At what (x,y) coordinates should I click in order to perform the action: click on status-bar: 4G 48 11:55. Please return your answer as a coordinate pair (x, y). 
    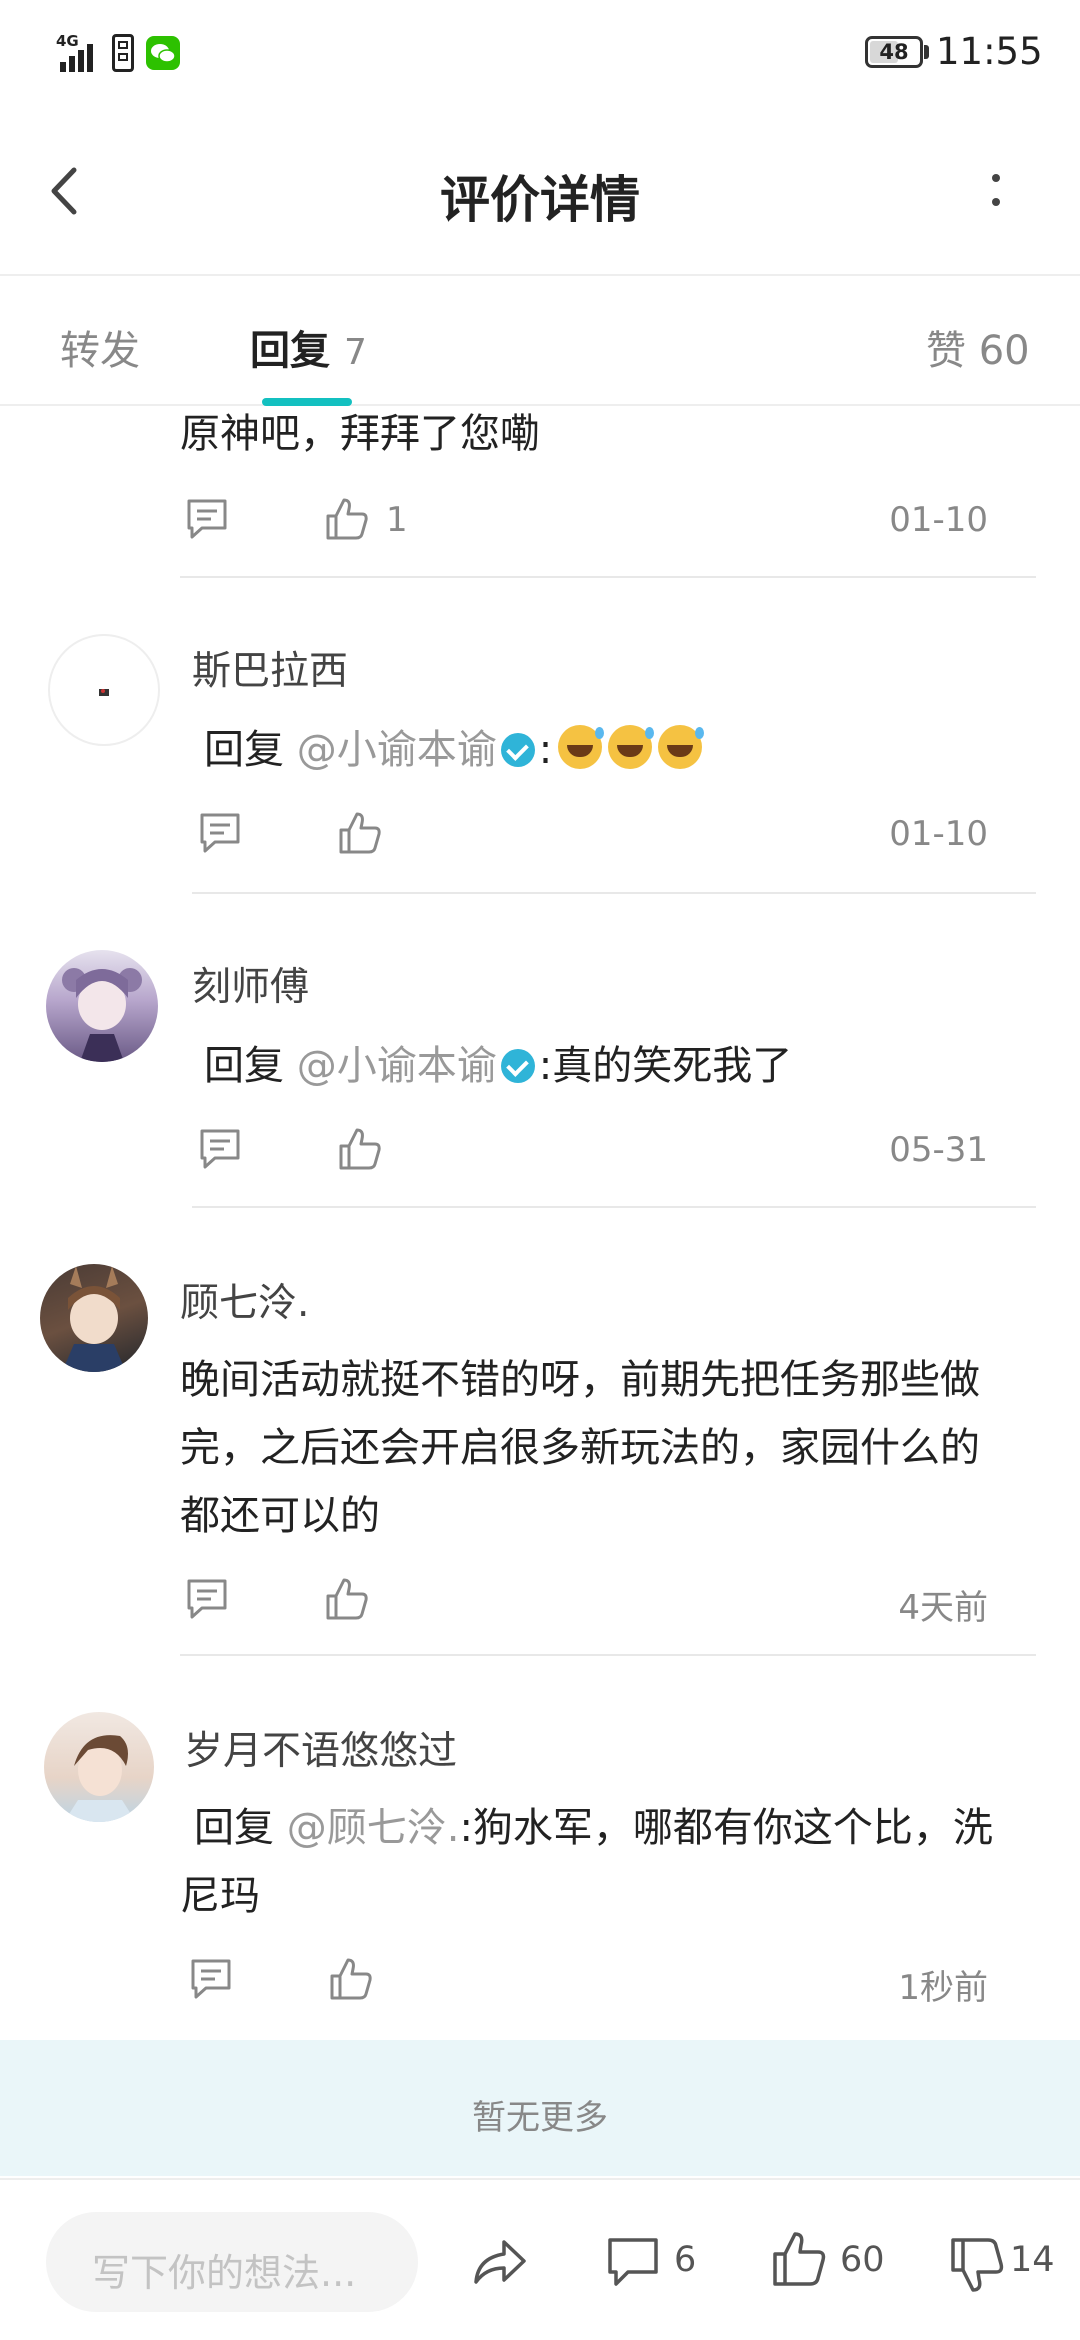
    Looking at the image, I should click on (540, 52).